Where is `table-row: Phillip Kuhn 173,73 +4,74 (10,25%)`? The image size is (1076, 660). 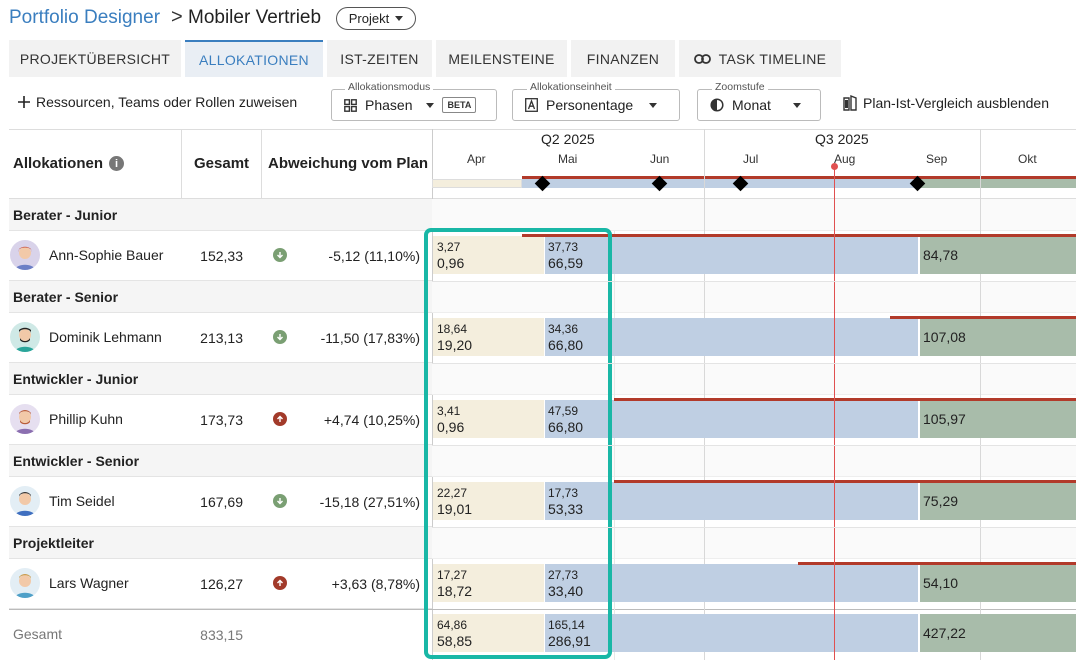
table-row: Phillip Kuhn 173,73 +4,74 (10,25%) is located at coordinates (220, 420).